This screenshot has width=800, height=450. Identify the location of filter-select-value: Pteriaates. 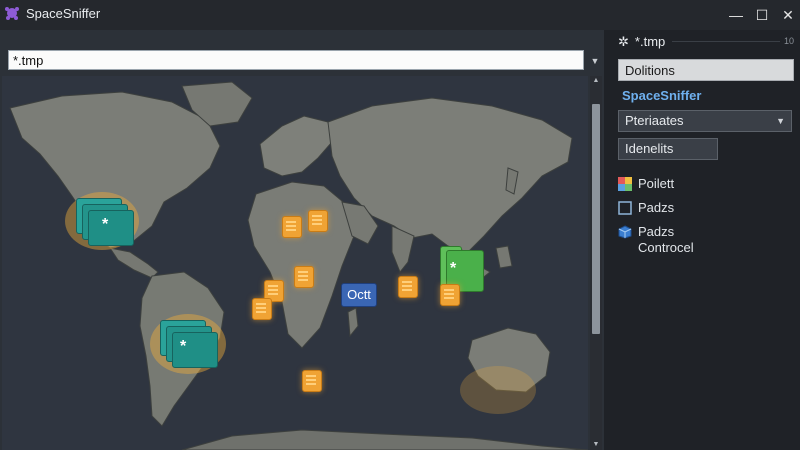
(654, 120).